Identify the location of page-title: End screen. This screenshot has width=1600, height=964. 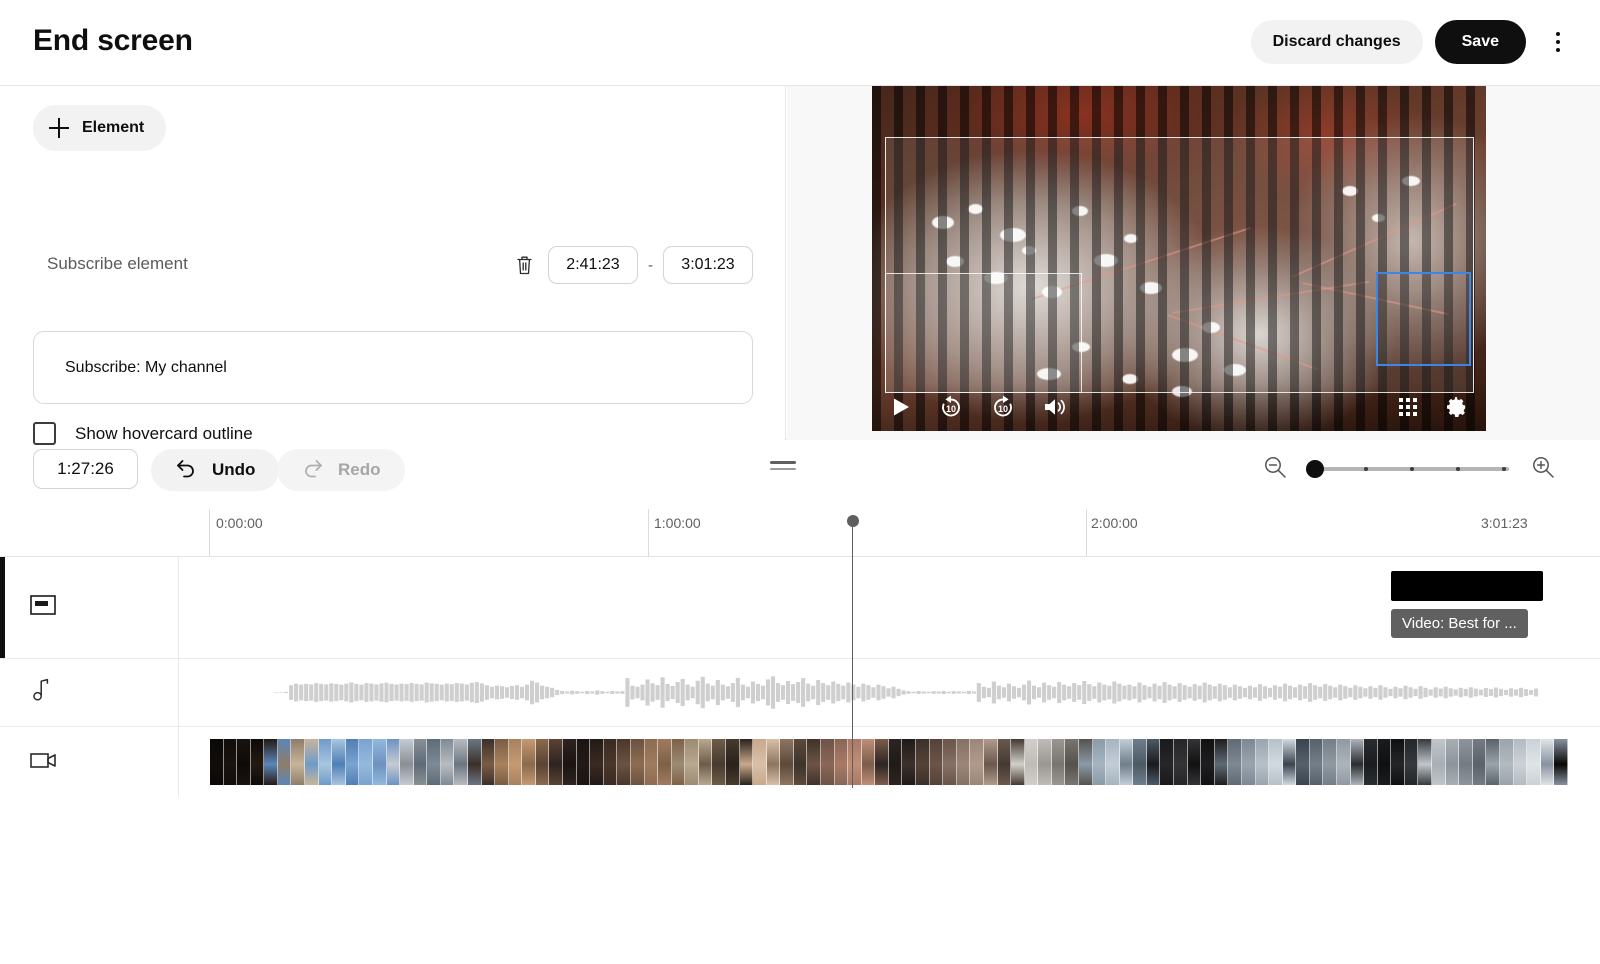
(113, 40).